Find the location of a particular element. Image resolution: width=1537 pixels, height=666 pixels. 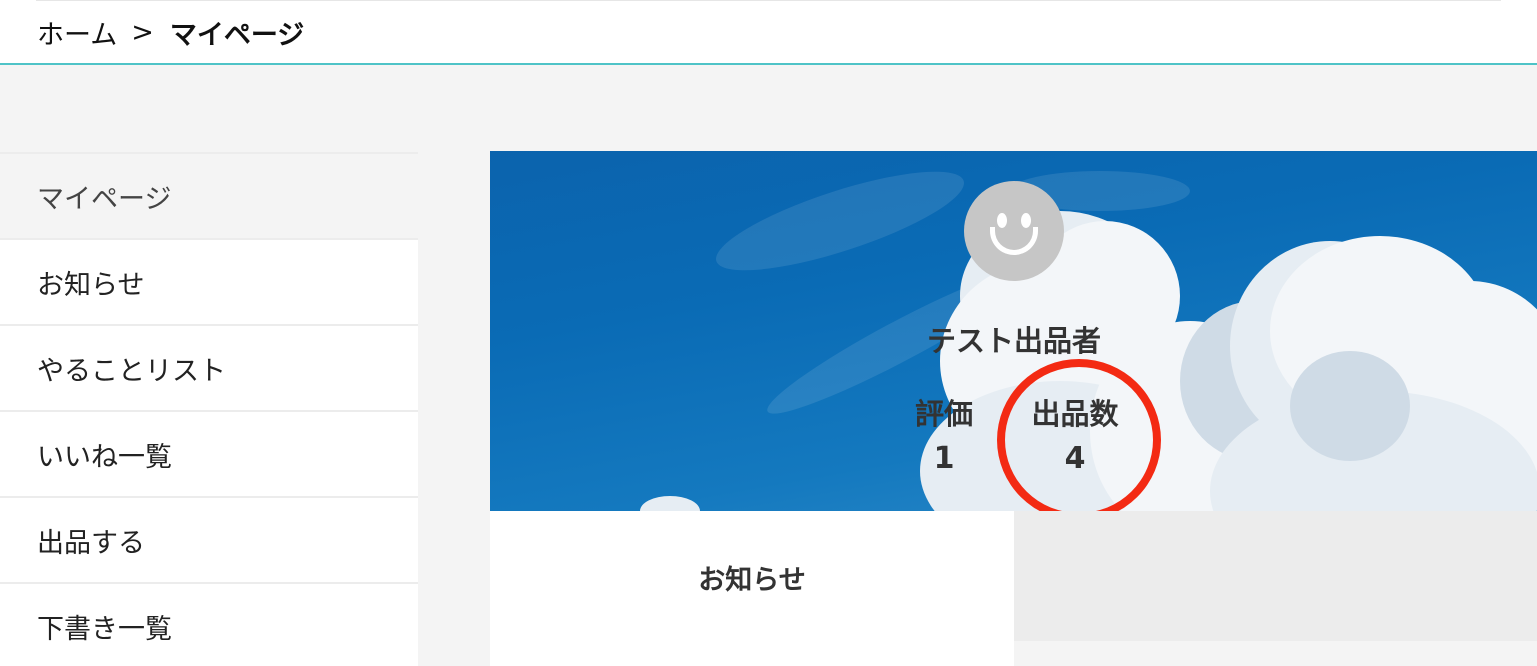

sidebar-item-label: マイページ is located at coordinates (104, 199).